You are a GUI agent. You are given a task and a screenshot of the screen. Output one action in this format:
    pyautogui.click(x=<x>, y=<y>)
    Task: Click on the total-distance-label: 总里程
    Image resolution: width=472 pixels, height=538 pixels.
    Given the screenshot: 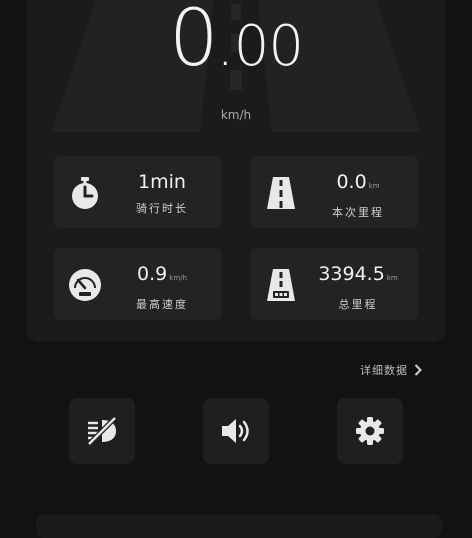 What is the action you would take?
    pyautogui.click(x=358, y=304)
    